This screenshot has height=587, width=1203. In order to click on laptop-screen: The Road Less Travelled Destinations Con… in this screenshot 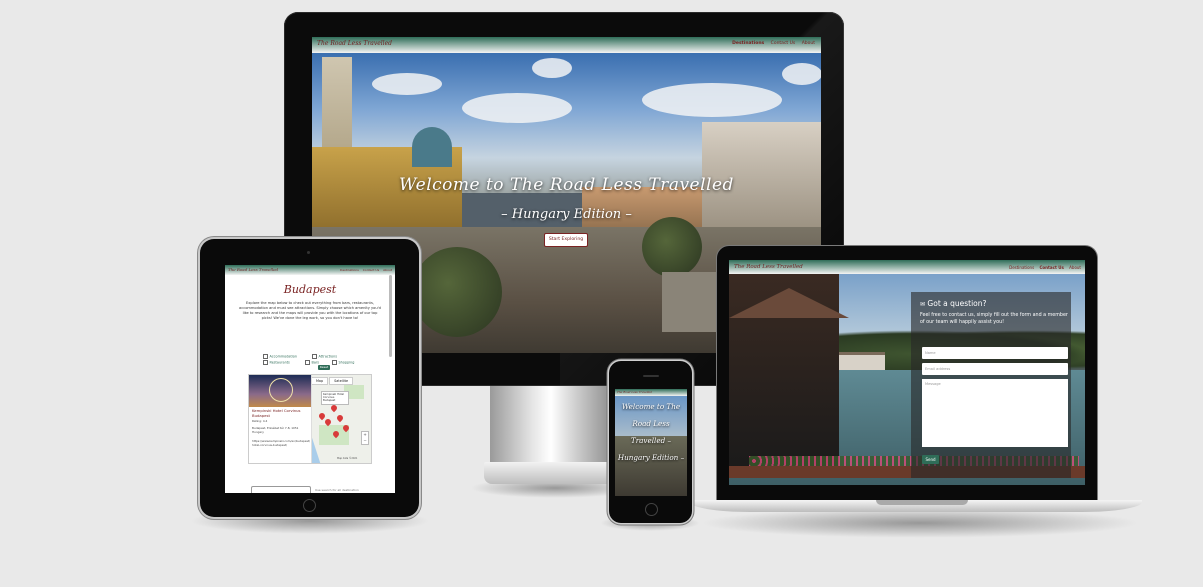, I will do `click(907, 372)`.